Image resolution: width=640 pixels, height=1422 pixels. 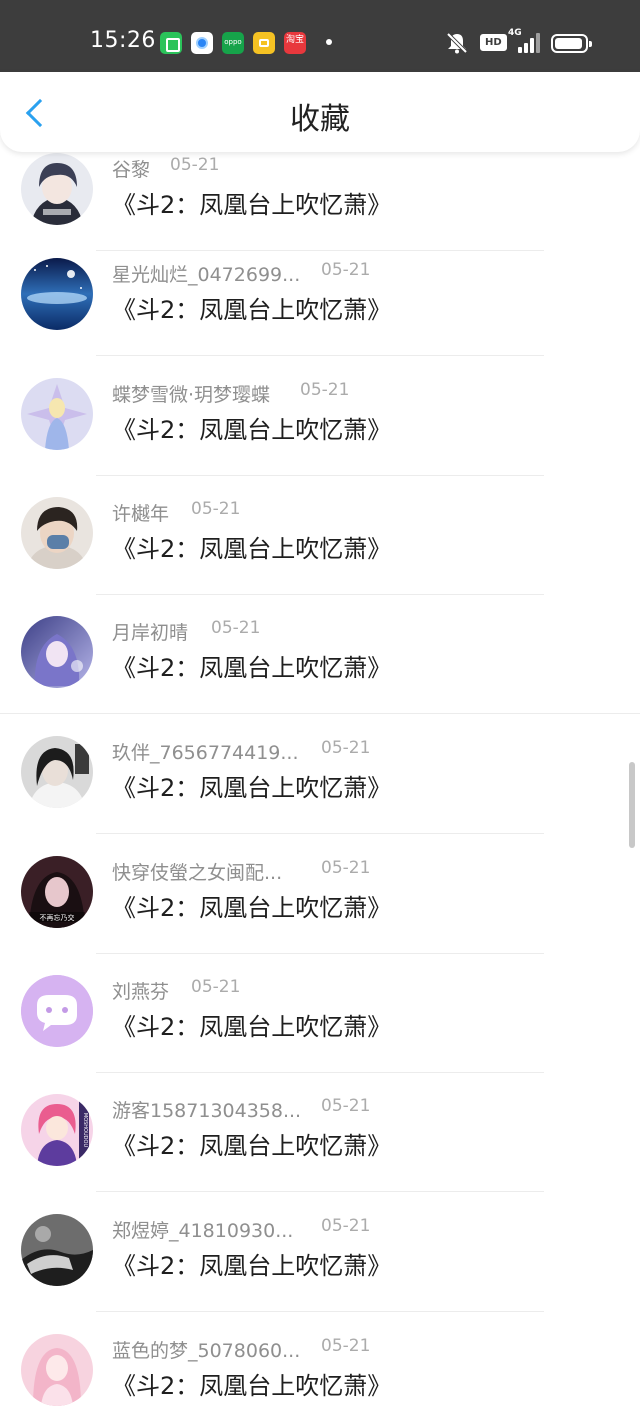 I want to click on wechat-style-app-icon, so click(x=171, y=43).